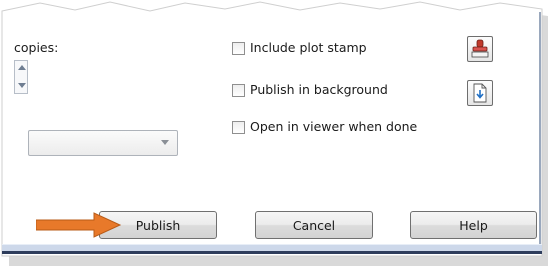 Image resolution: width=552 pixels, height=276 pixels. I want to click on cancel-button: Cancel, so click(314, 225).